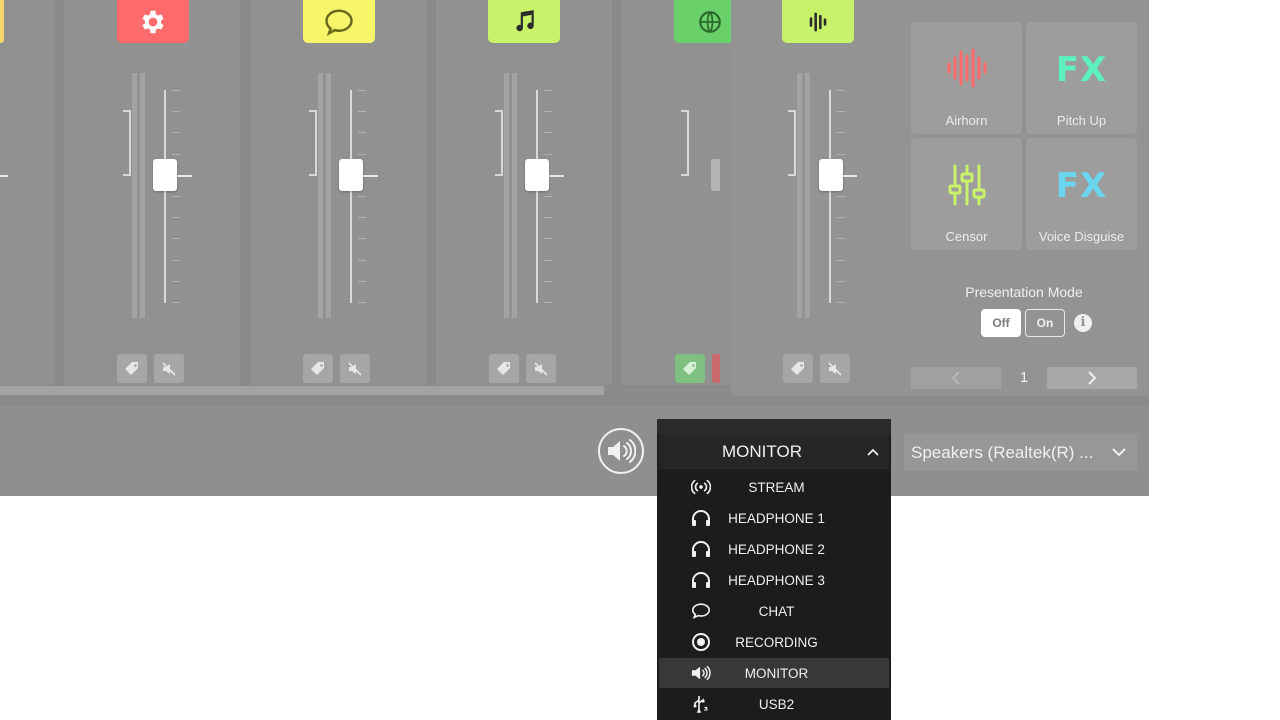 Image resolution: width=1280 pixels, height=720 pixels. I want to click on output-option-label: MONITOR, so click(776, 673).